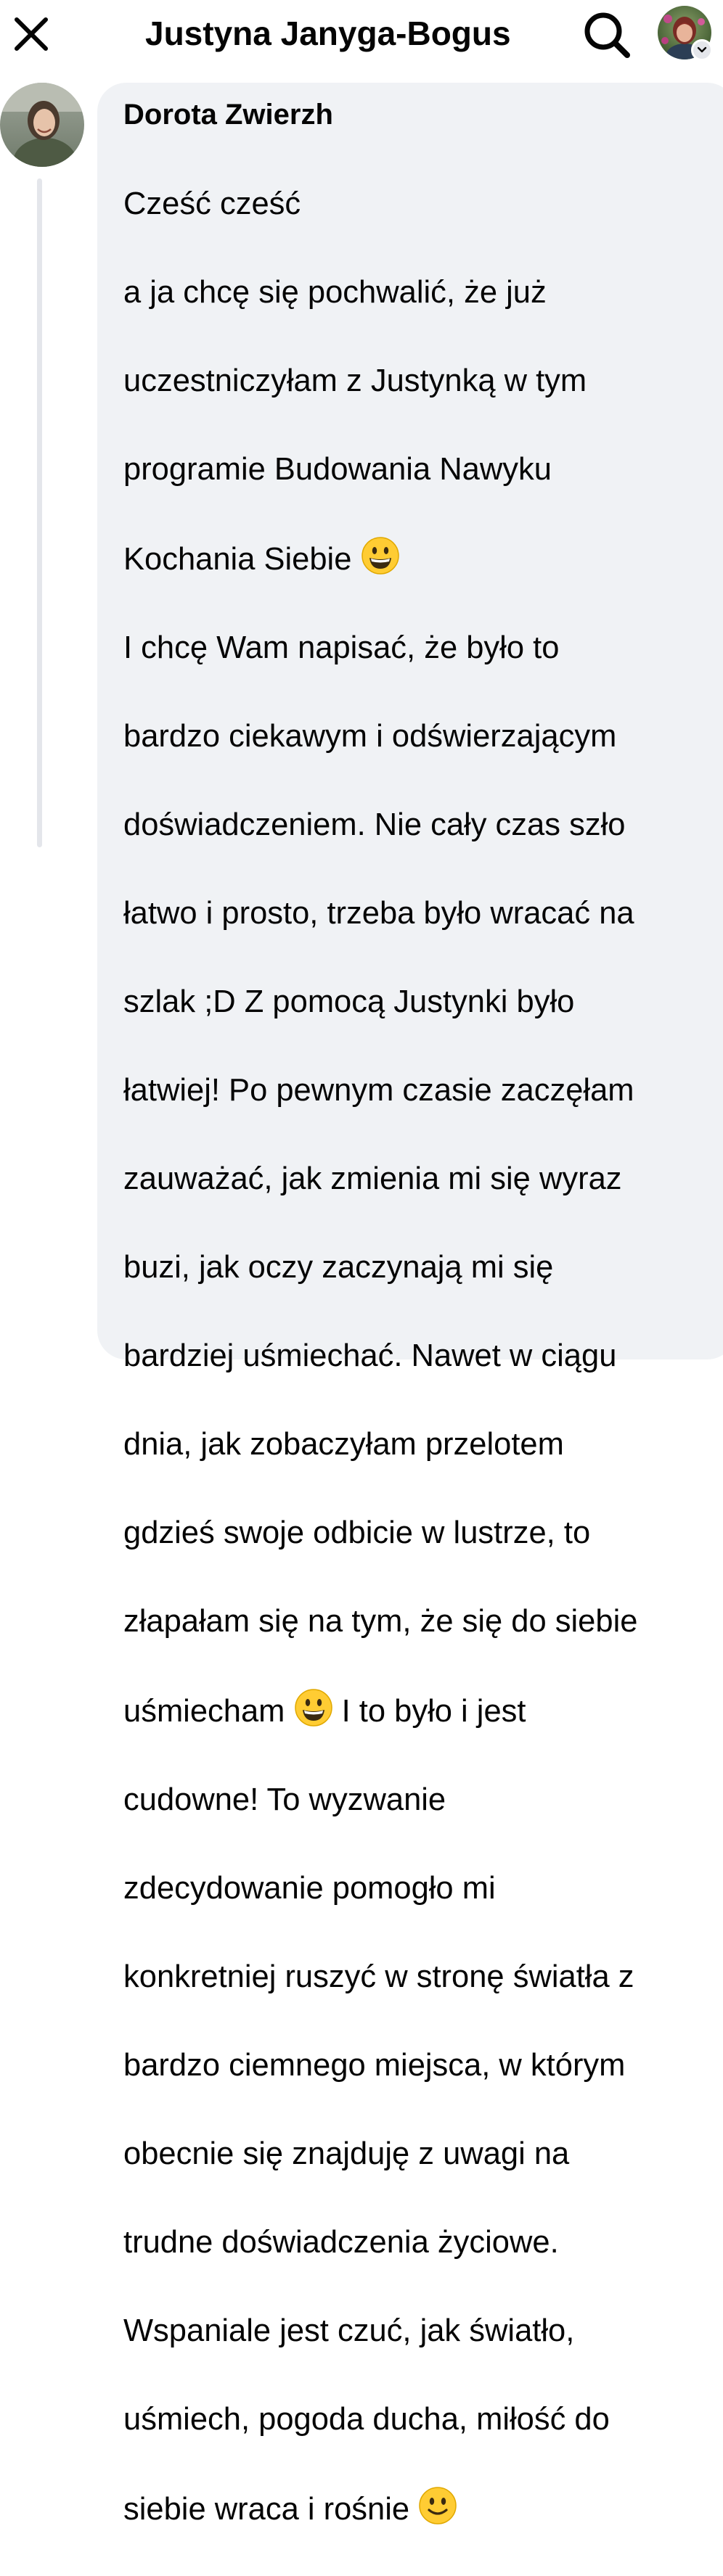  What do you see at coordinates (438, 2505) in the screenshot?
I see `slightly-smiling-face-emoji` at bounding box center [438, 2505].